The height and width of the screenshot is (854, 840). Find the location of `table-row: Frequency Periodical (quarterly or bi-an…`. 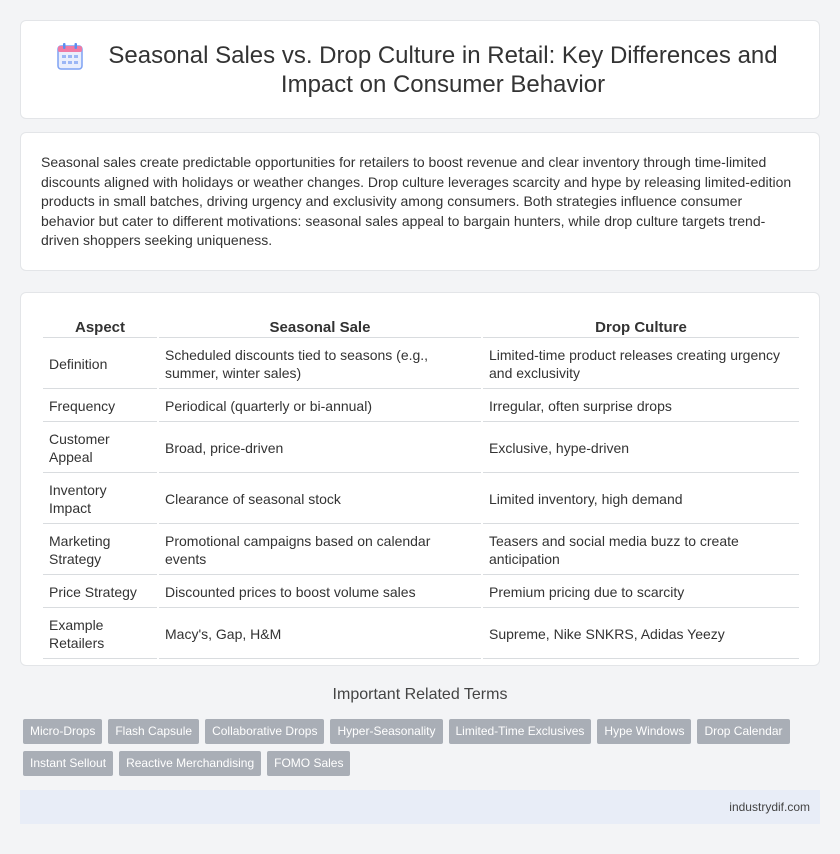

table-row: Frequency Periodical (quarterly or bi-an… is located at coordinates (421, 406).